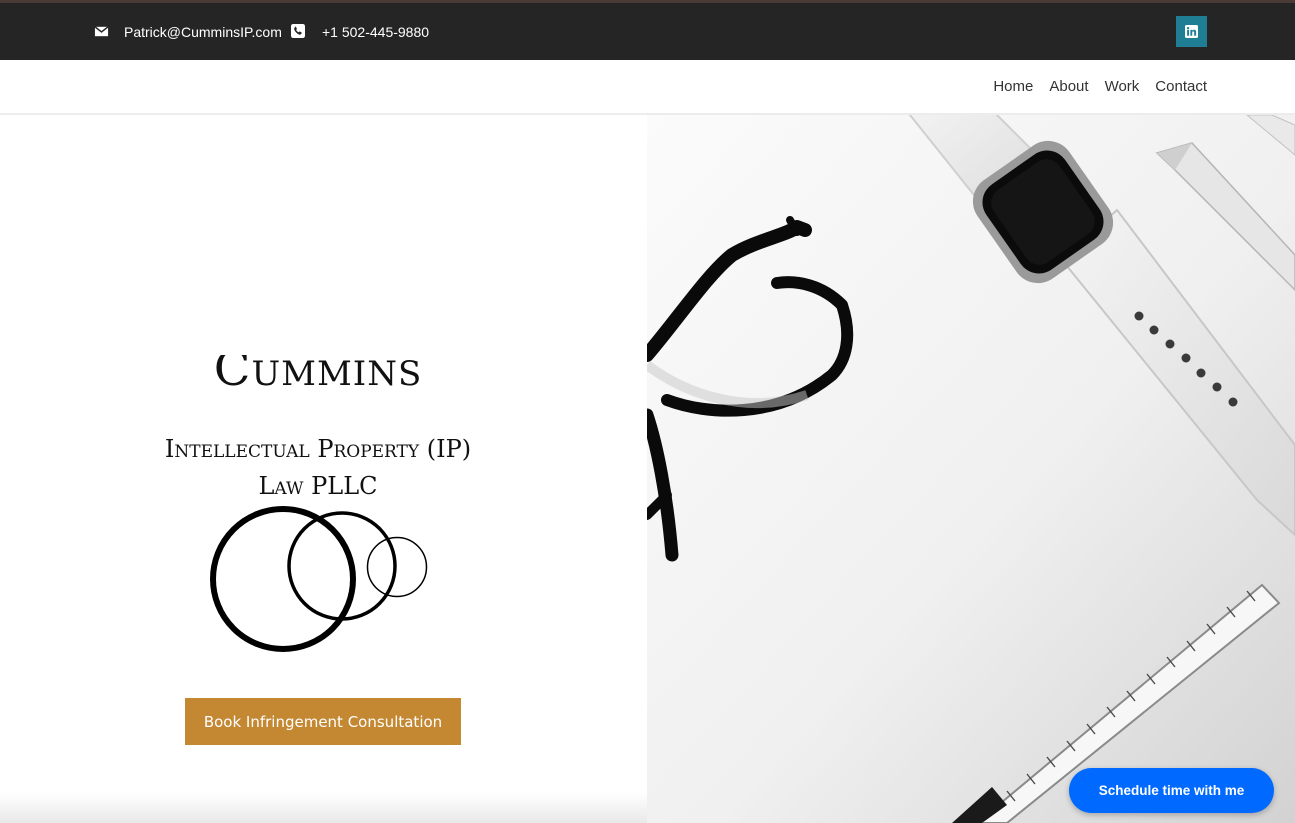  I want to click on phone-link: +1 502-445-9880, so click(360, 31).